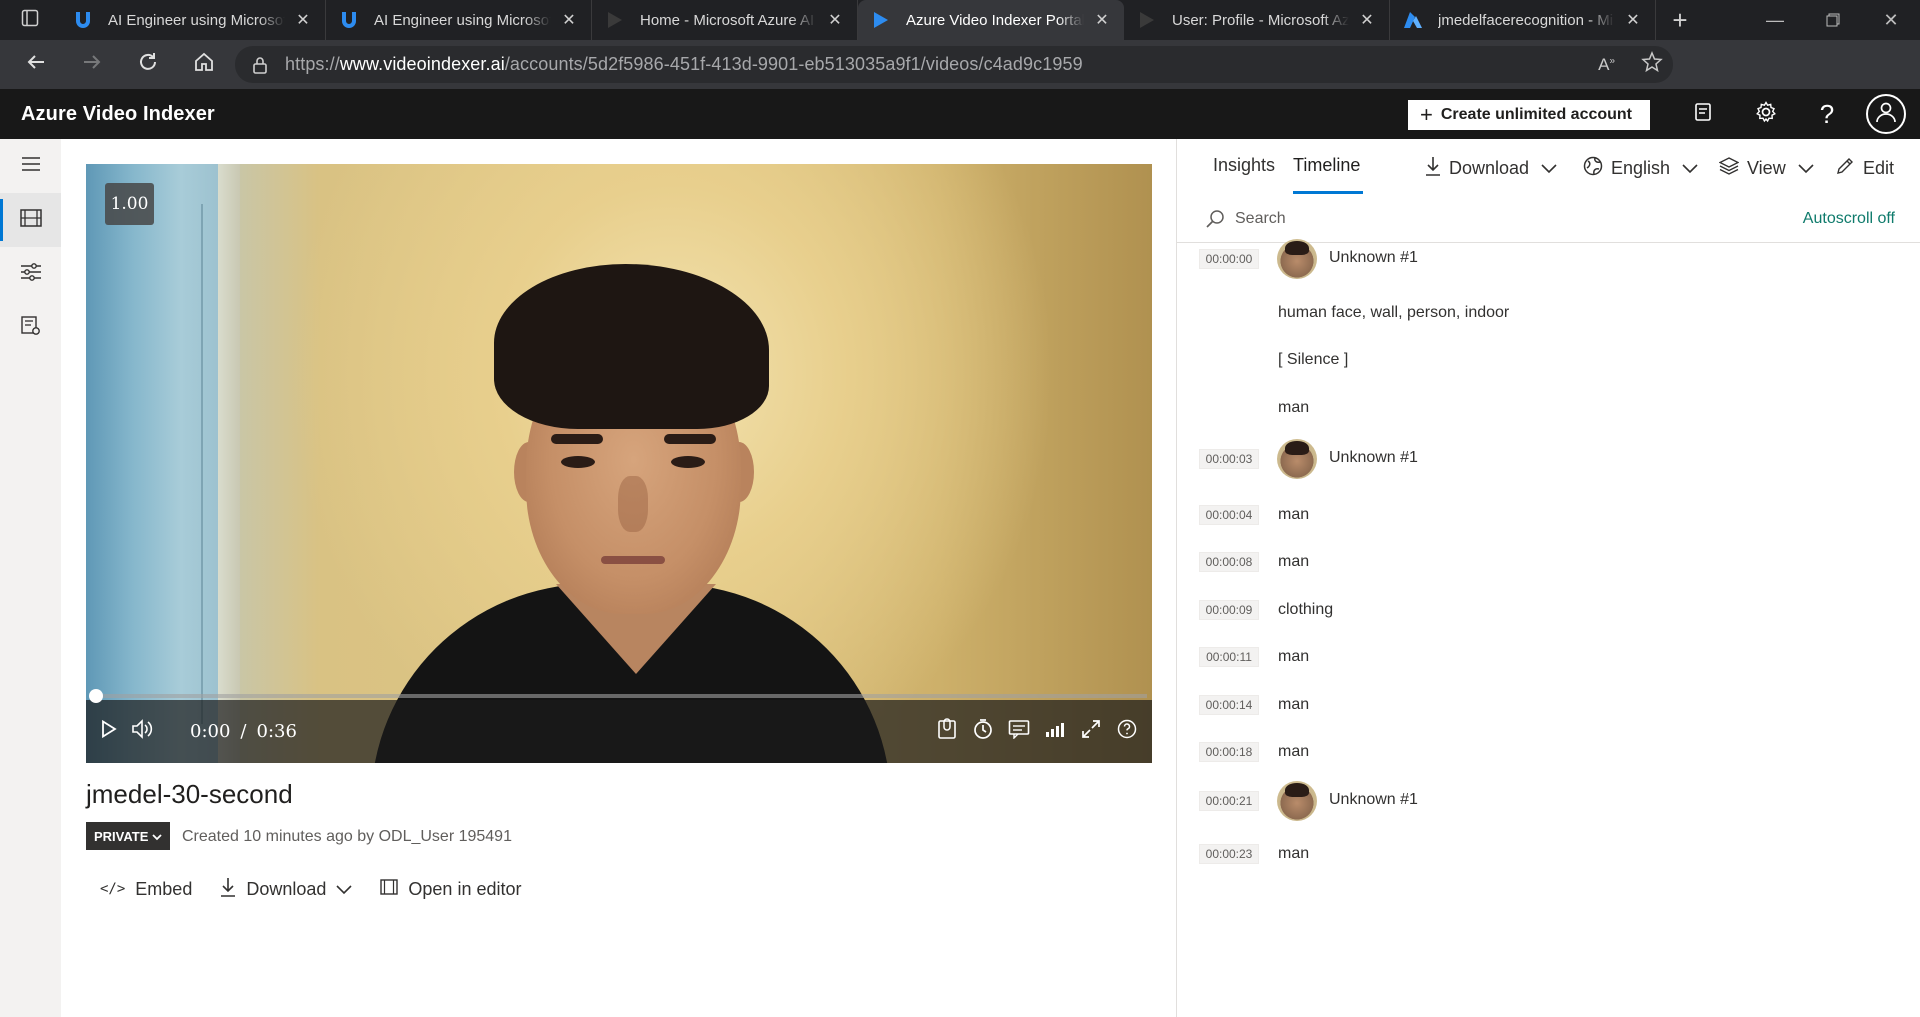  Describe the element at coordinates (1548, 314) in the screenshot. I see `timeline-row: human face, wall, person, indoor` at that location.